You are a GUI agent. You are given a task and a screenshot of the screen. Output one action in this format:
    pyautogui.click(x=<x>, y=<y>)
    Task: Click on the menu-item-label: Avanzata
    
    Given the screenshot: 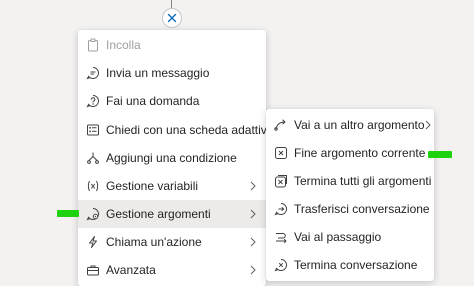 What is the action you would take?
    pyautogui.click(x=131, y=270)
    